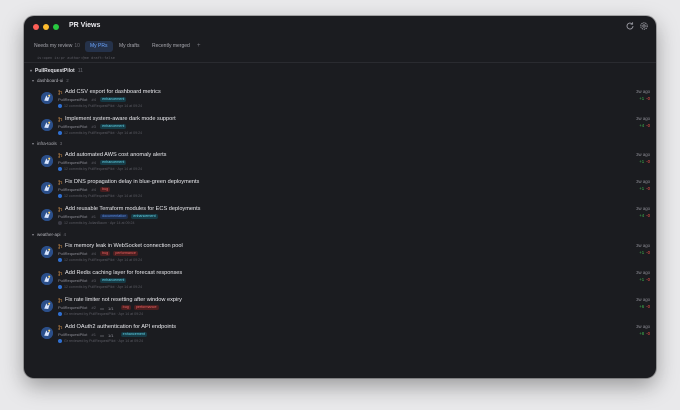  Describe the element at coordinates (56, 27) in the screenshot. I see `zoom-window-button` at that location.